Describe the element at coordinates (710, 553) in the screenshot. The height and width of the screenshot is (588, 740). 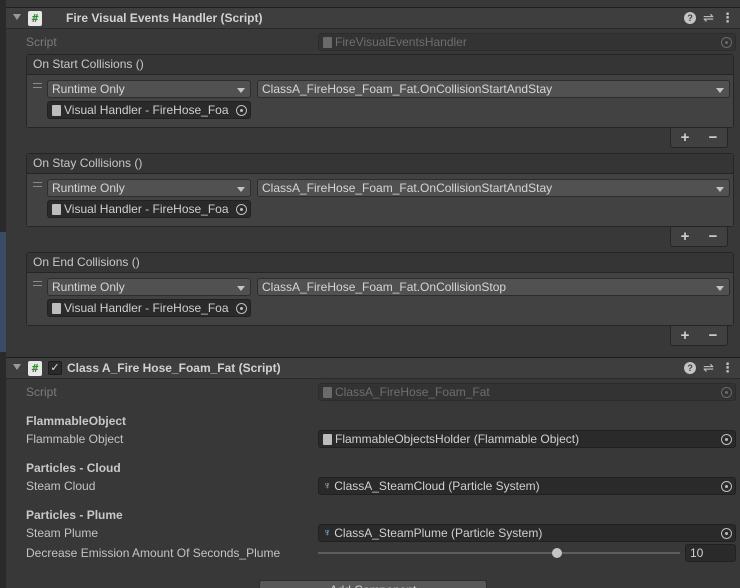
I see `decrease-emission-value-field: 10` at that location.